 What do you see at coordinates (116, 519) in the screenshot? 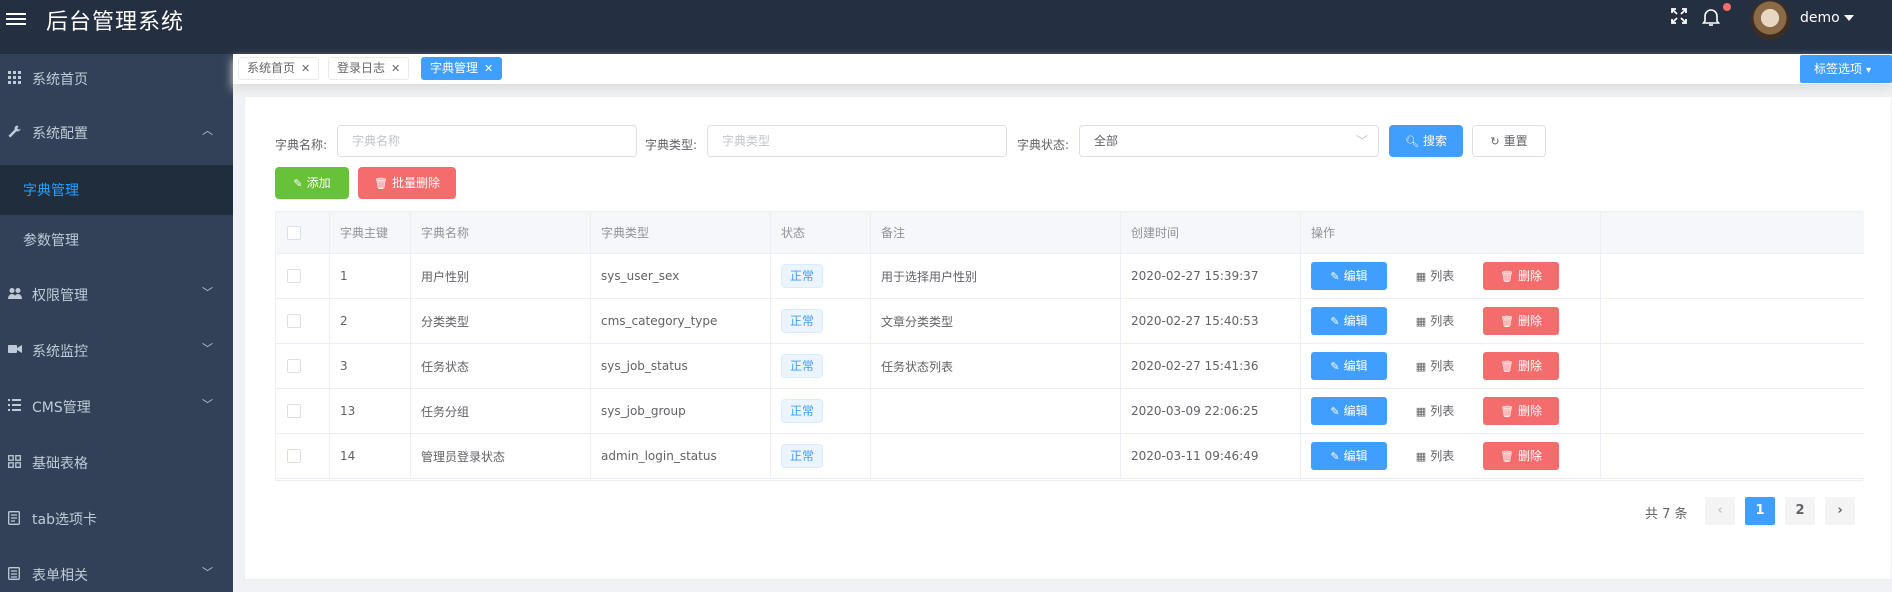
I see `sidebar-item-tab-card: tab选项卡` at bounding box center [116, 519].